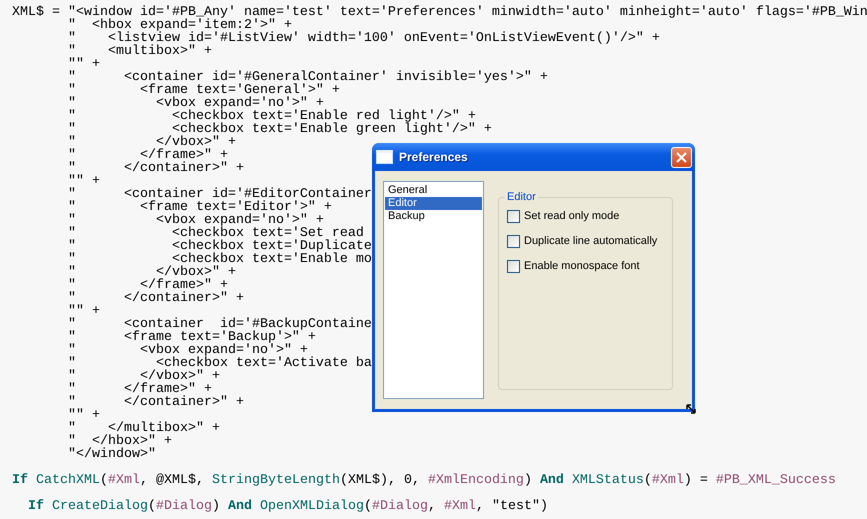  I want to click on code-line: " </multibox>" +, so click(143, 428).